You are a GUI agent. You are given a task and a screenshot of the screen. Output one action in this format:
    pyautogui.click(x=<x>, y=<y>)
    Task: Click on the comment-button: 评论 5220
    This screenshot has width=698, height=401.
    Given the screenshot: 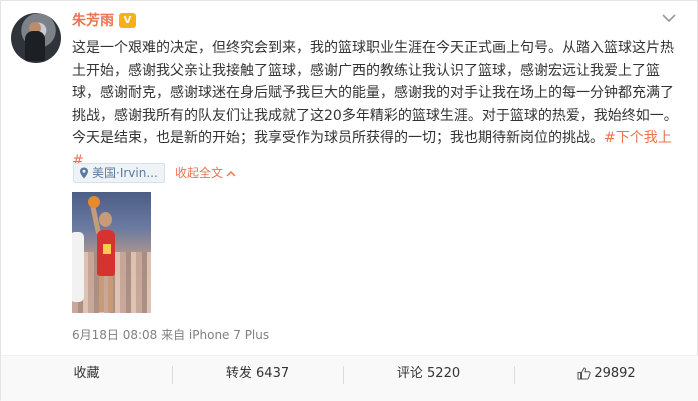 What is the action you would take?
    pyautogui.click(x=428, y=374)
    